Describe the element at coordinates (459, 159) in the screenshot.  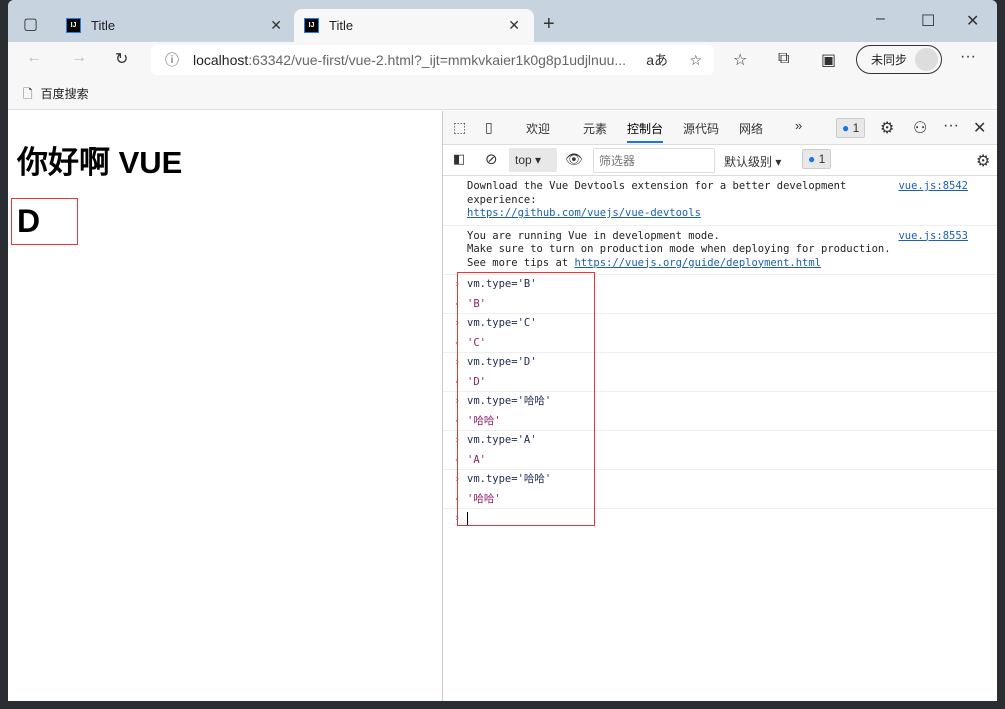
I see `sidebar-toggle-icon: ◧` at that location.